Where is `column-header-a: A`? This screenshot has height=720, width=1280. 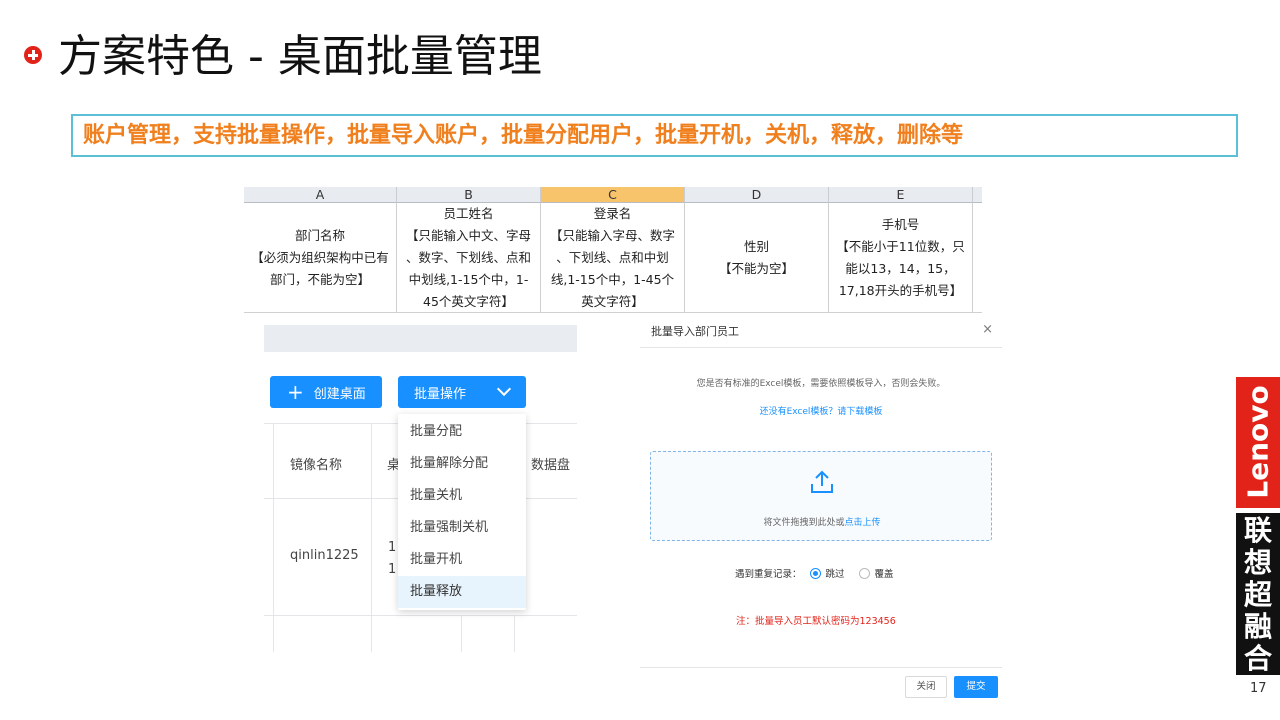 column-header-a: A is located at coordinates (320, 195).